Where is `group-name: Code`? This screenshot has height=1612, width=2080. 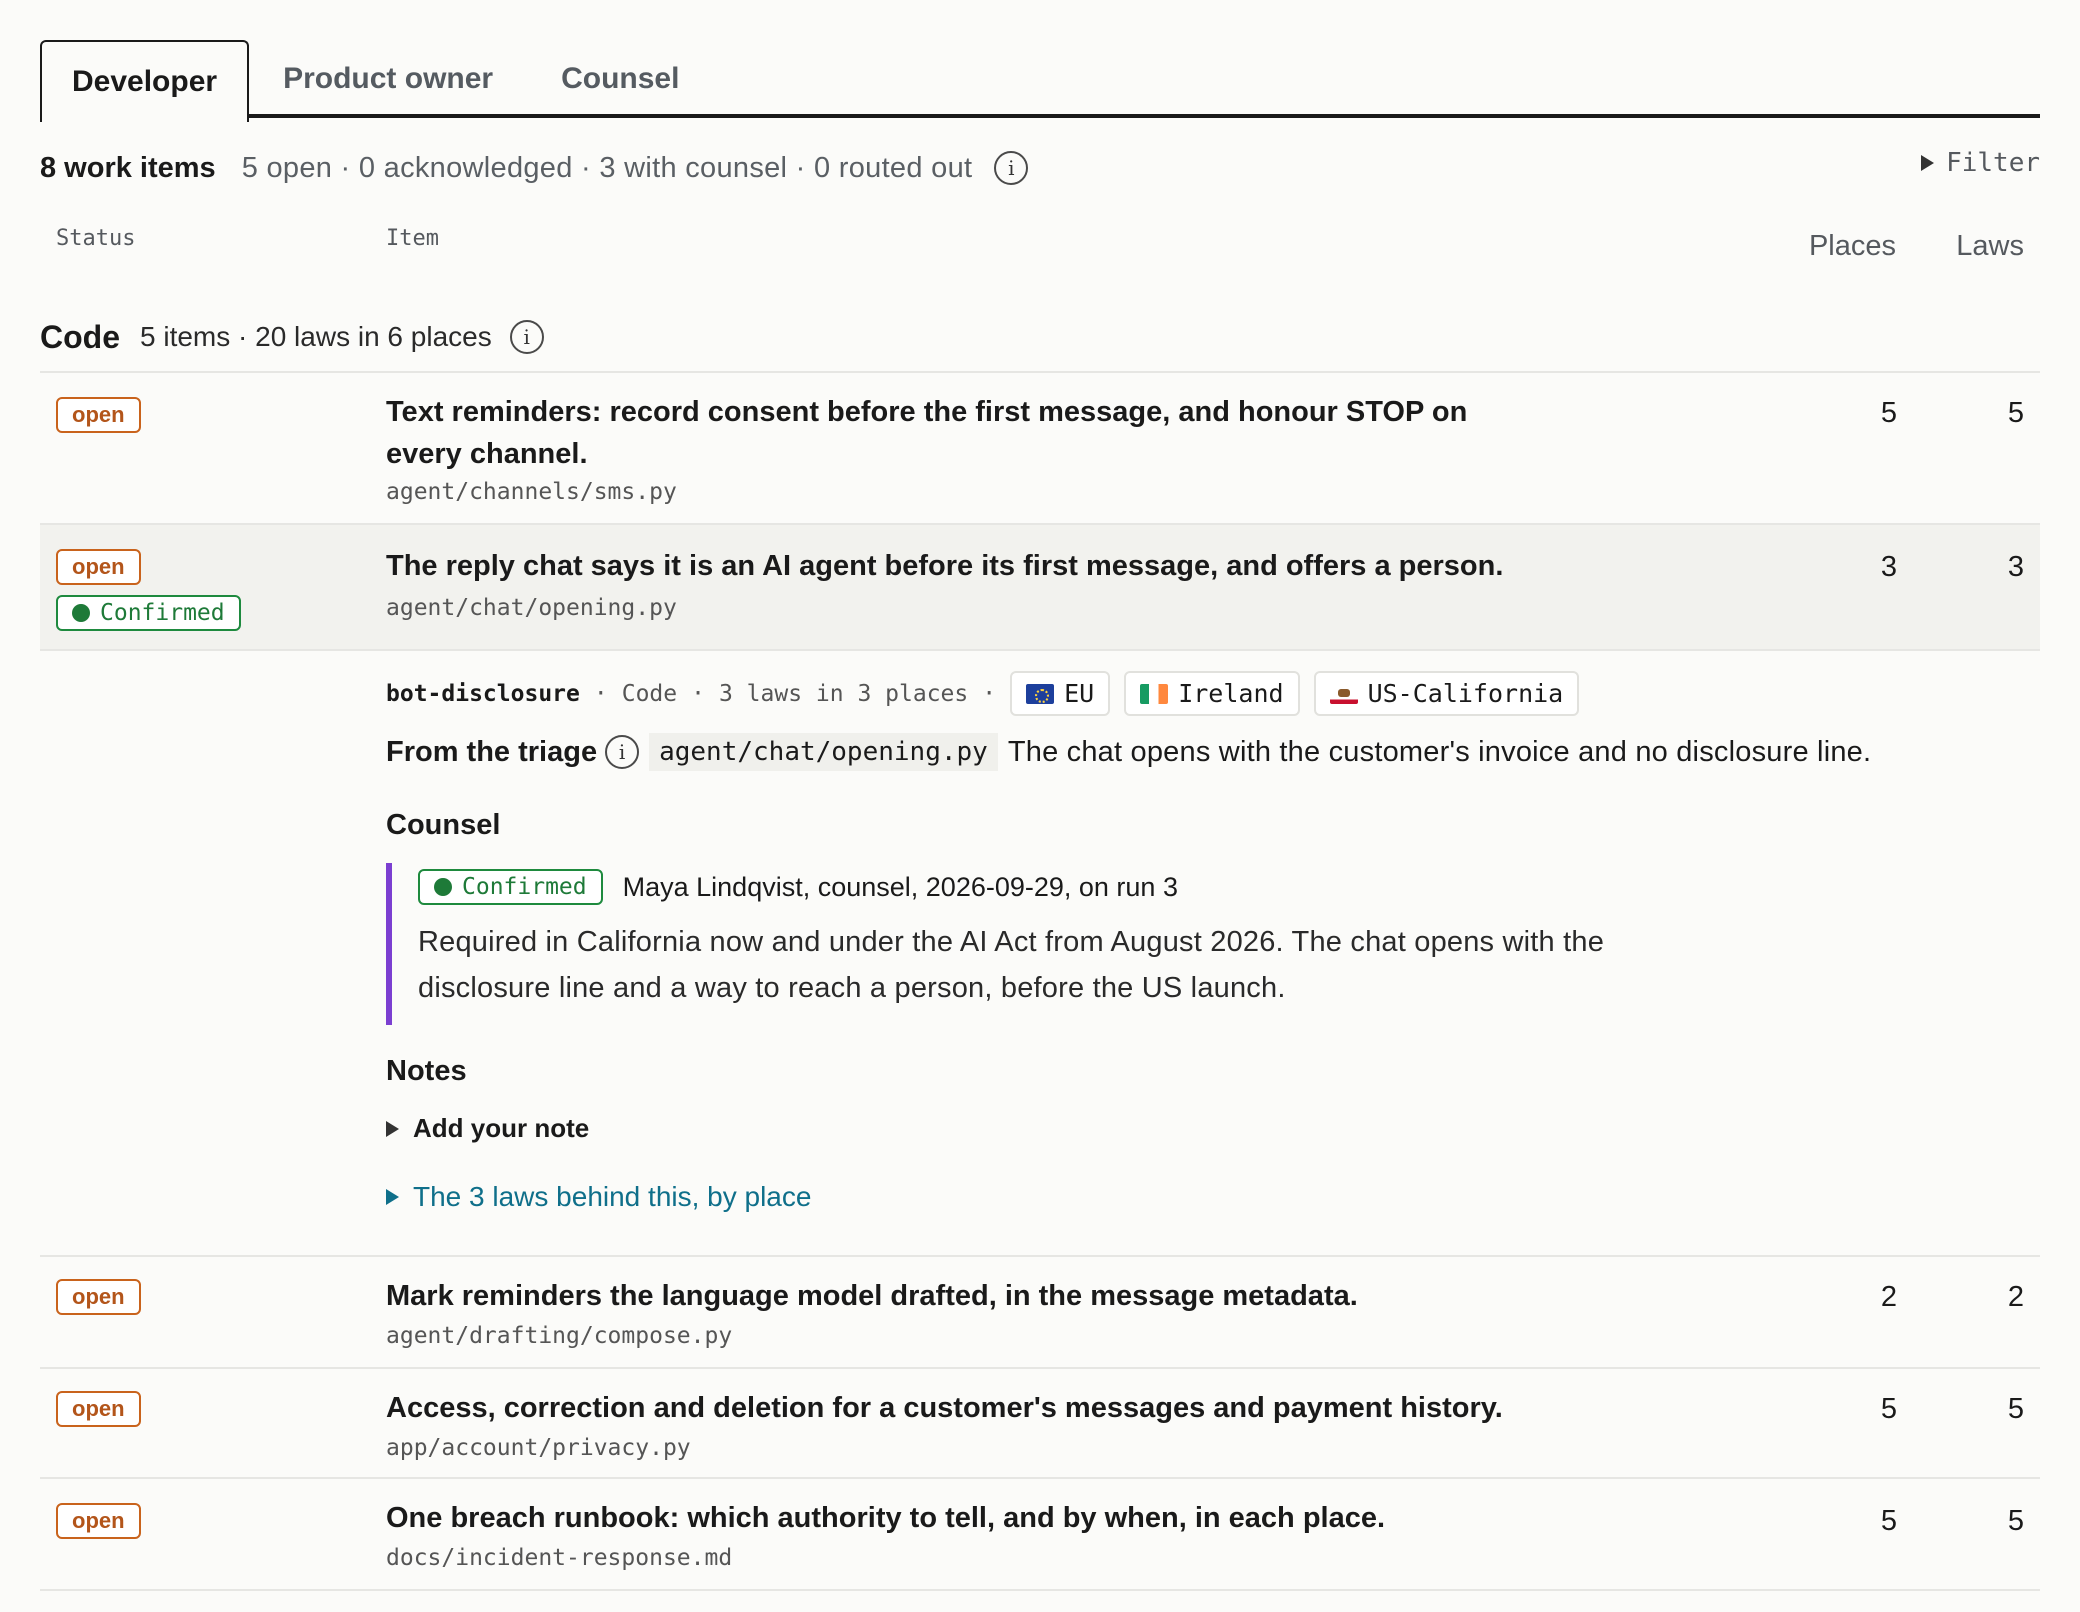
group-name: Code is located at coordinates (80, 336).